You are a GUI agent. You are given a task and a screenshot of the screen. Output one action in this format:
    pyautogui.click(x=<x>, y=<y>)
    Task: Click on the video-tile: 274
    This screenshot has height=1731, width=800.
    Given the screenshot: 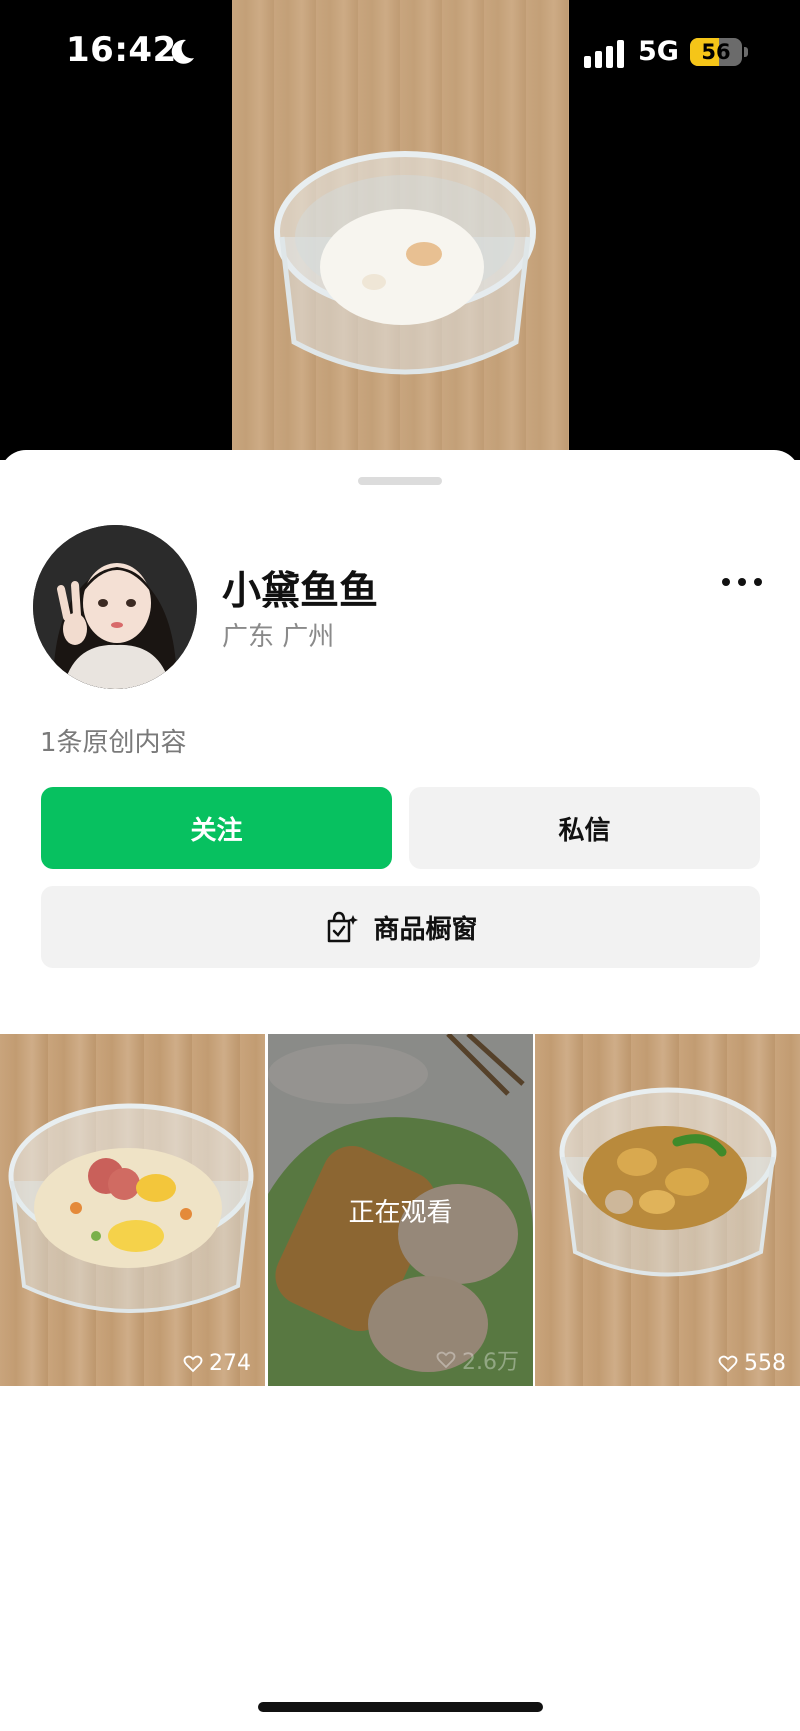 What is the action you would take?
    pyautogui.click(x=132, y=1210)
    